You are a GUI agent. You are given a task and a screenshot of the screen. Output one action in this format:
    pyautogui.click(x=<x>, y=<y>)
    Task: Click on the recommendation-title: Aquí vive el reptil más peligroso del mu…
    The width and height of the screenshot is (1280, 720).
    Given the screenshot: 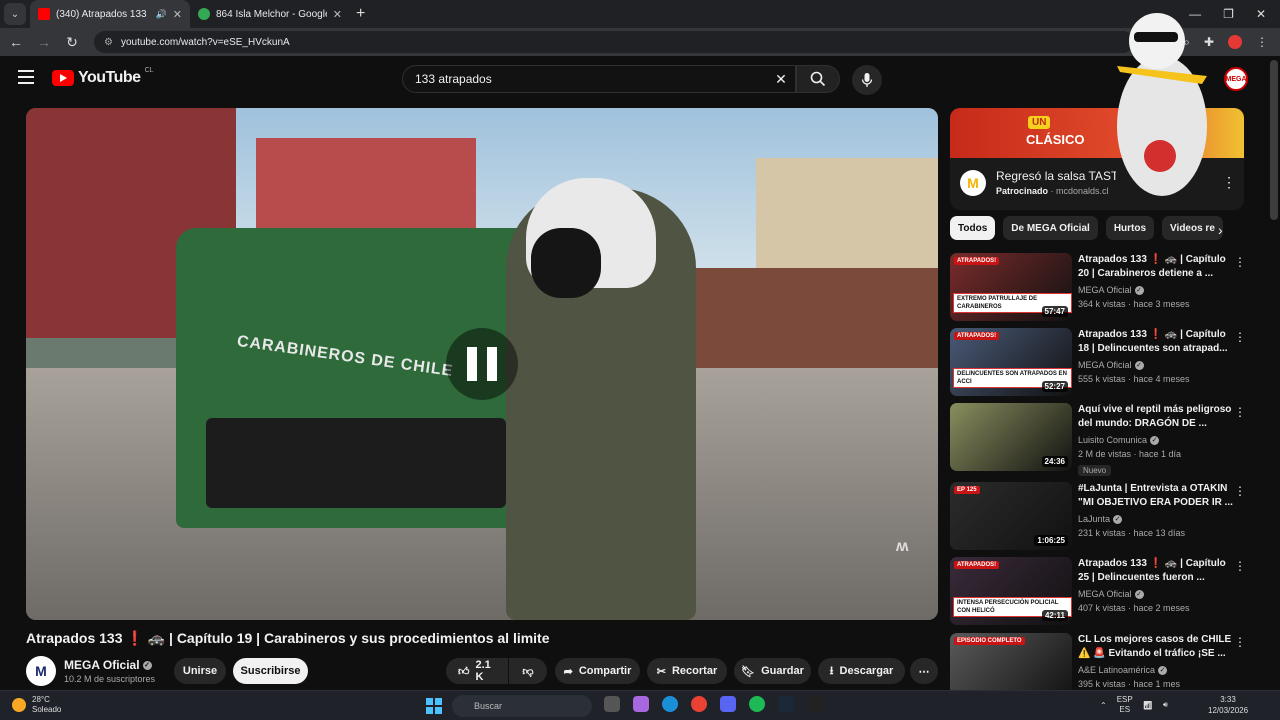 What is the action you would take?
    pyautogui.click(x=1158, y=418)
    